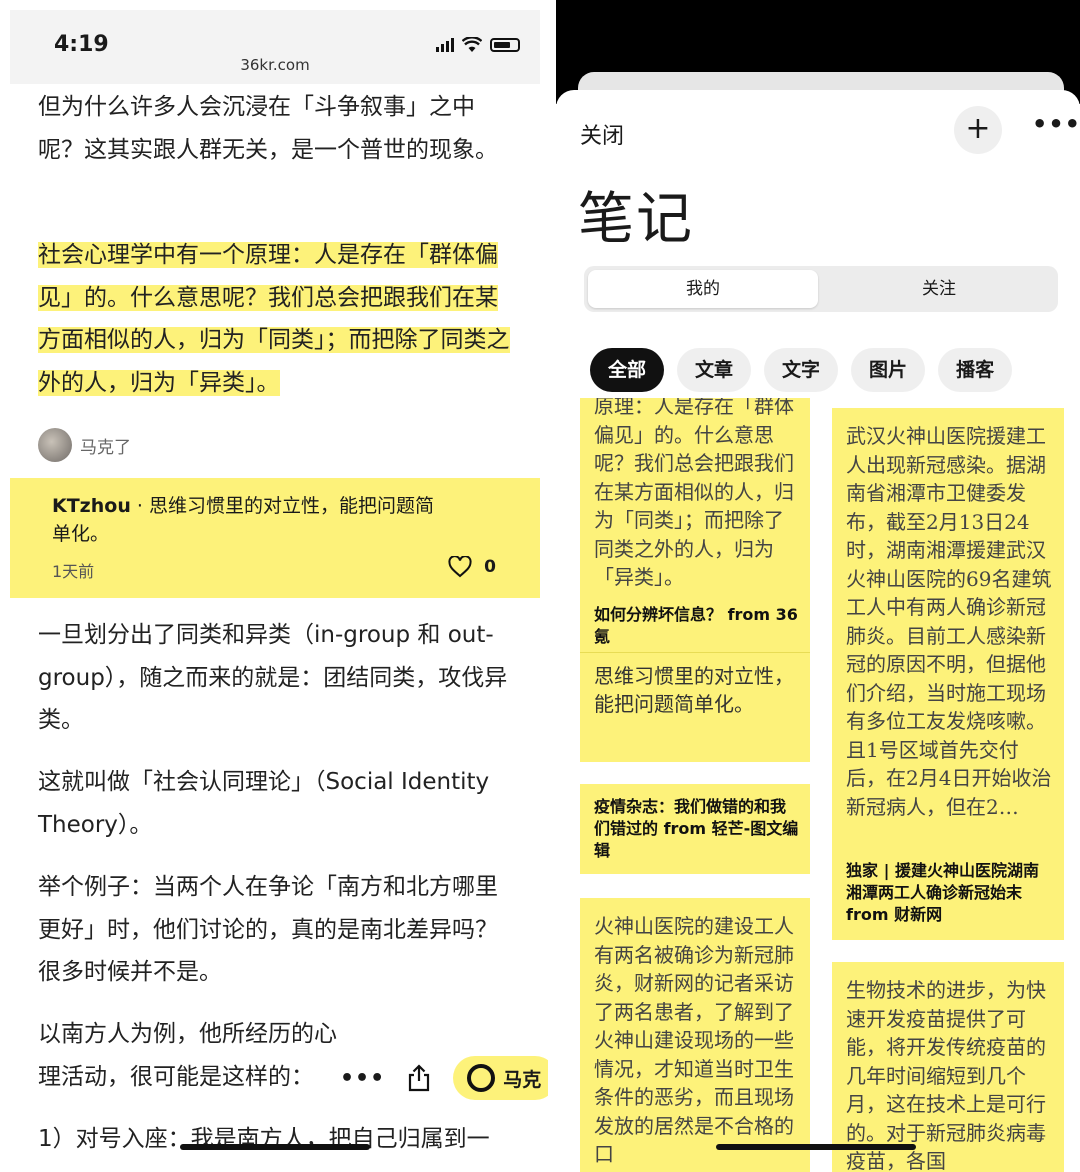  I want to click on comment-text-block: KTzhou · 思维习惯里的对立性，能把问题简单化。, so click(252, 520).